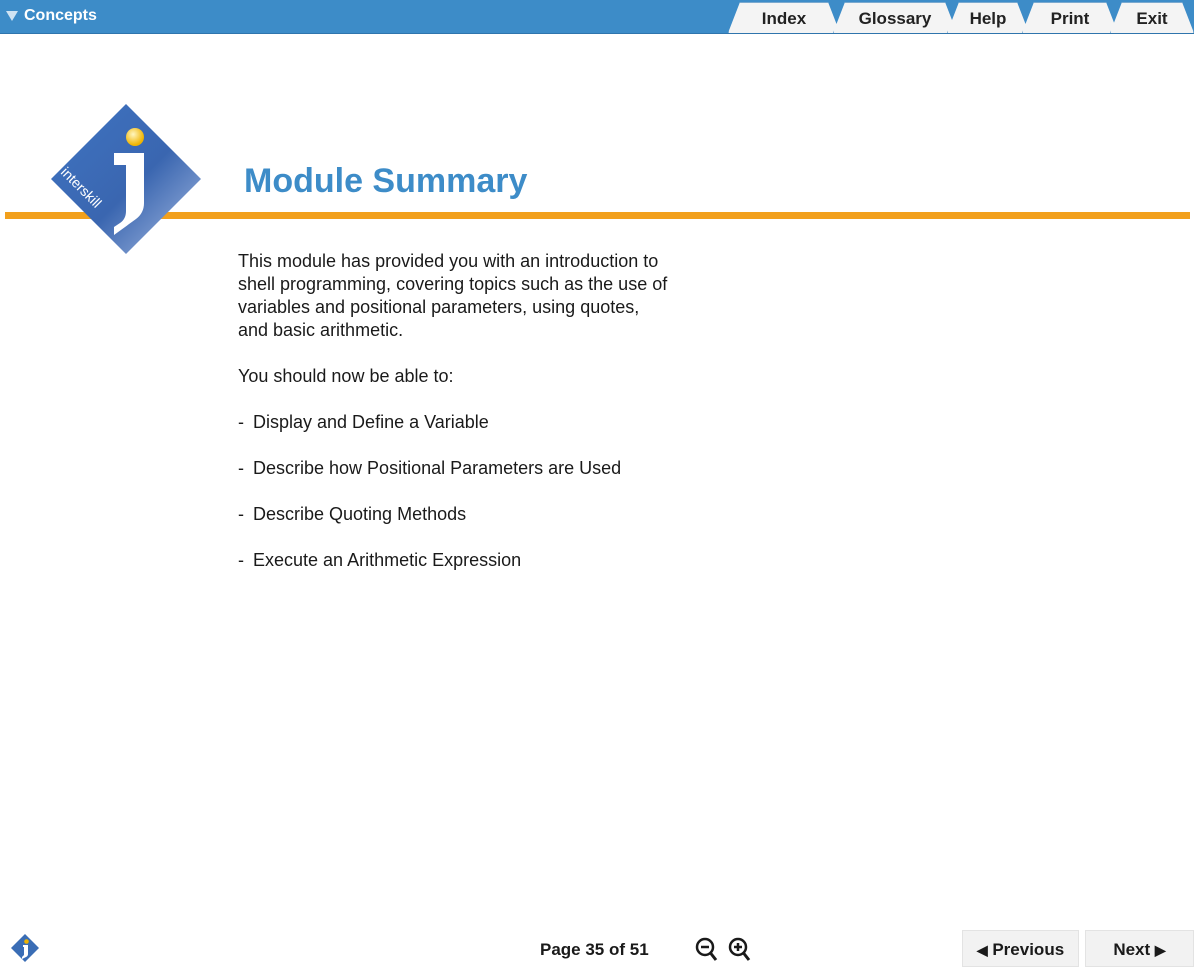  What do you see at coordinates (12, 16) in the screenshot?
I see `triangle-down-icon` at bounding box center [12, 16].